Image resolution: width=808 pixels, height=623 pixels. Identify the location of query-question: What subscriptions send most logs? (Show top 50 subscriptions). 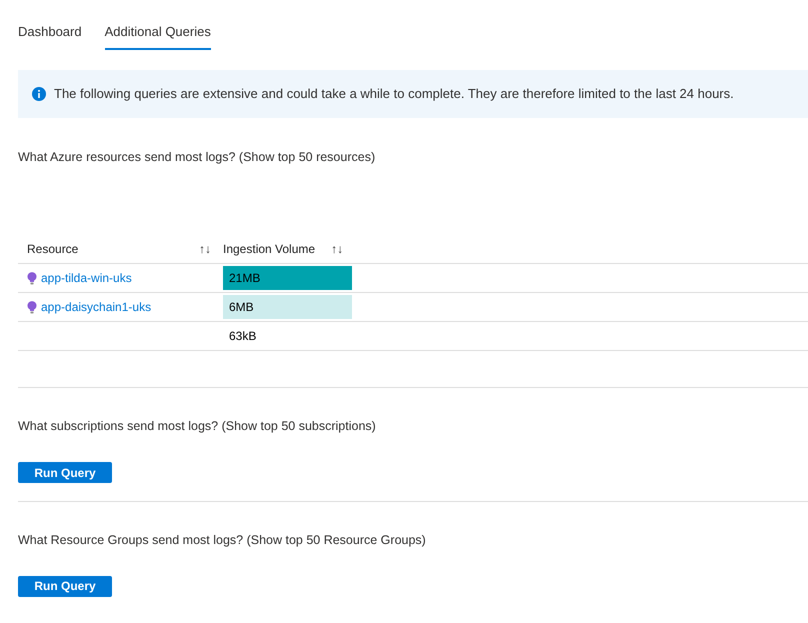
(197, 427).